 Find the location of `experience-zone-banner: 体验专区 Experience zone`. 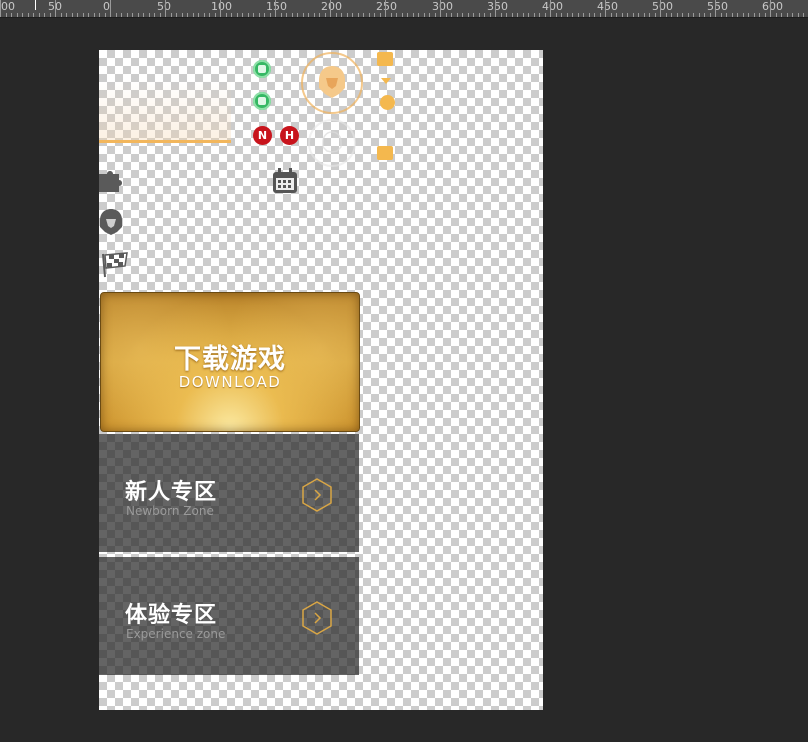

experience-zone-banner: 体验专区 Experience zone is located at coordinates (229, 616).